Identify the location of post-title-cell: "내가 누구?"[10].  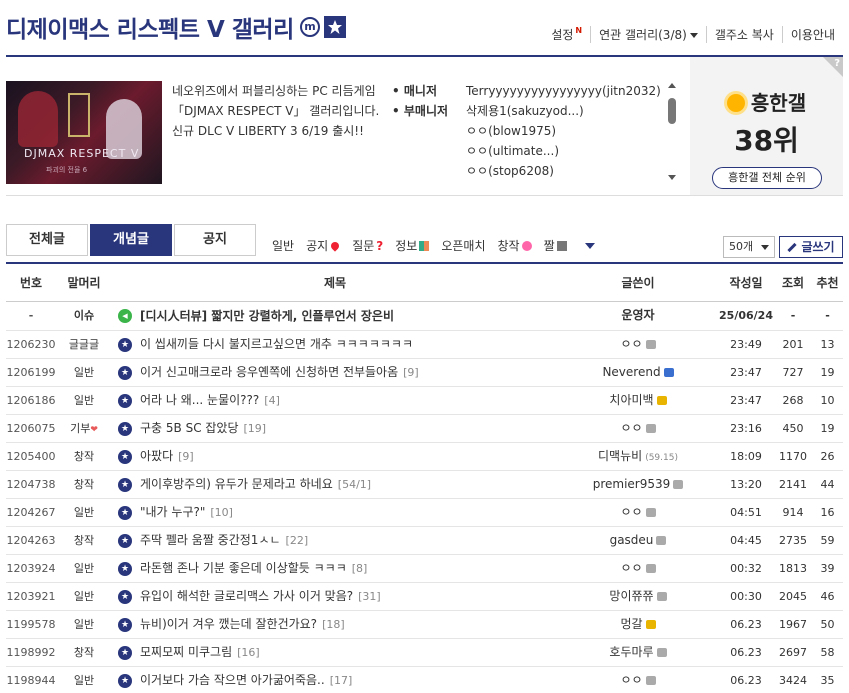
(335, 512).